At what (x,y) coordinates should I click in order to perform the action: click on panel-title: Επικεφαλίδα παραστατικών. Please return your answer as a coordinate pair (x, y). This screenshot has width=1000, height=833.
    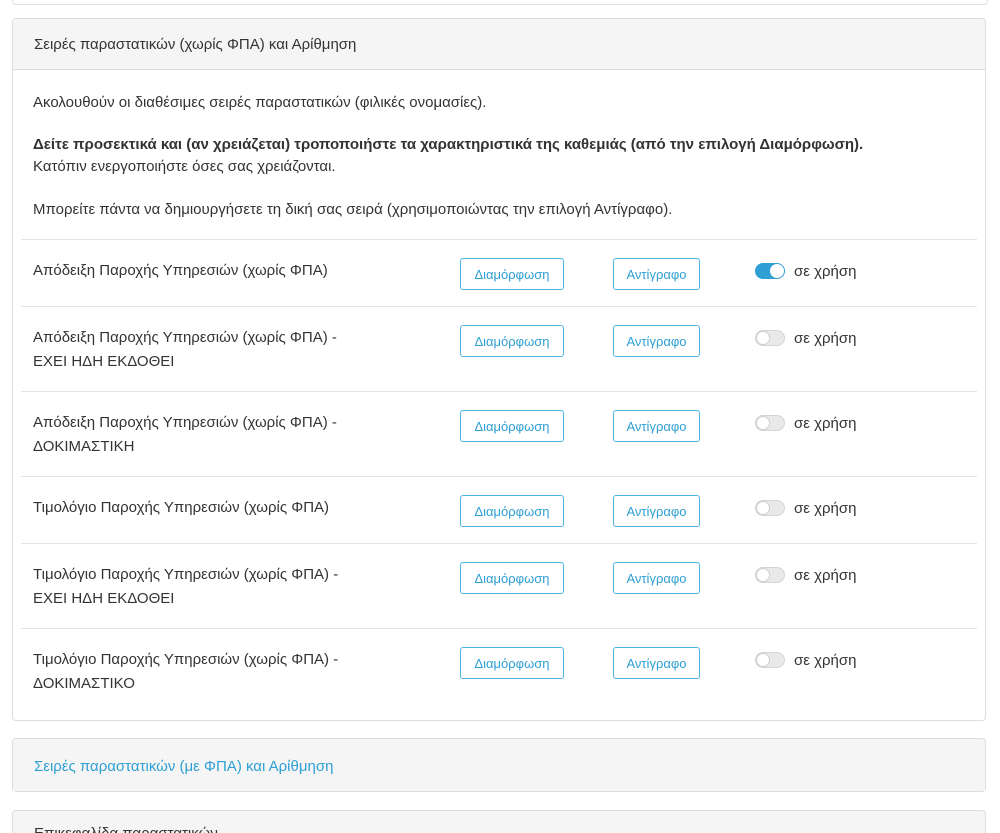
    Looking at the image, I should click on (126, 829).